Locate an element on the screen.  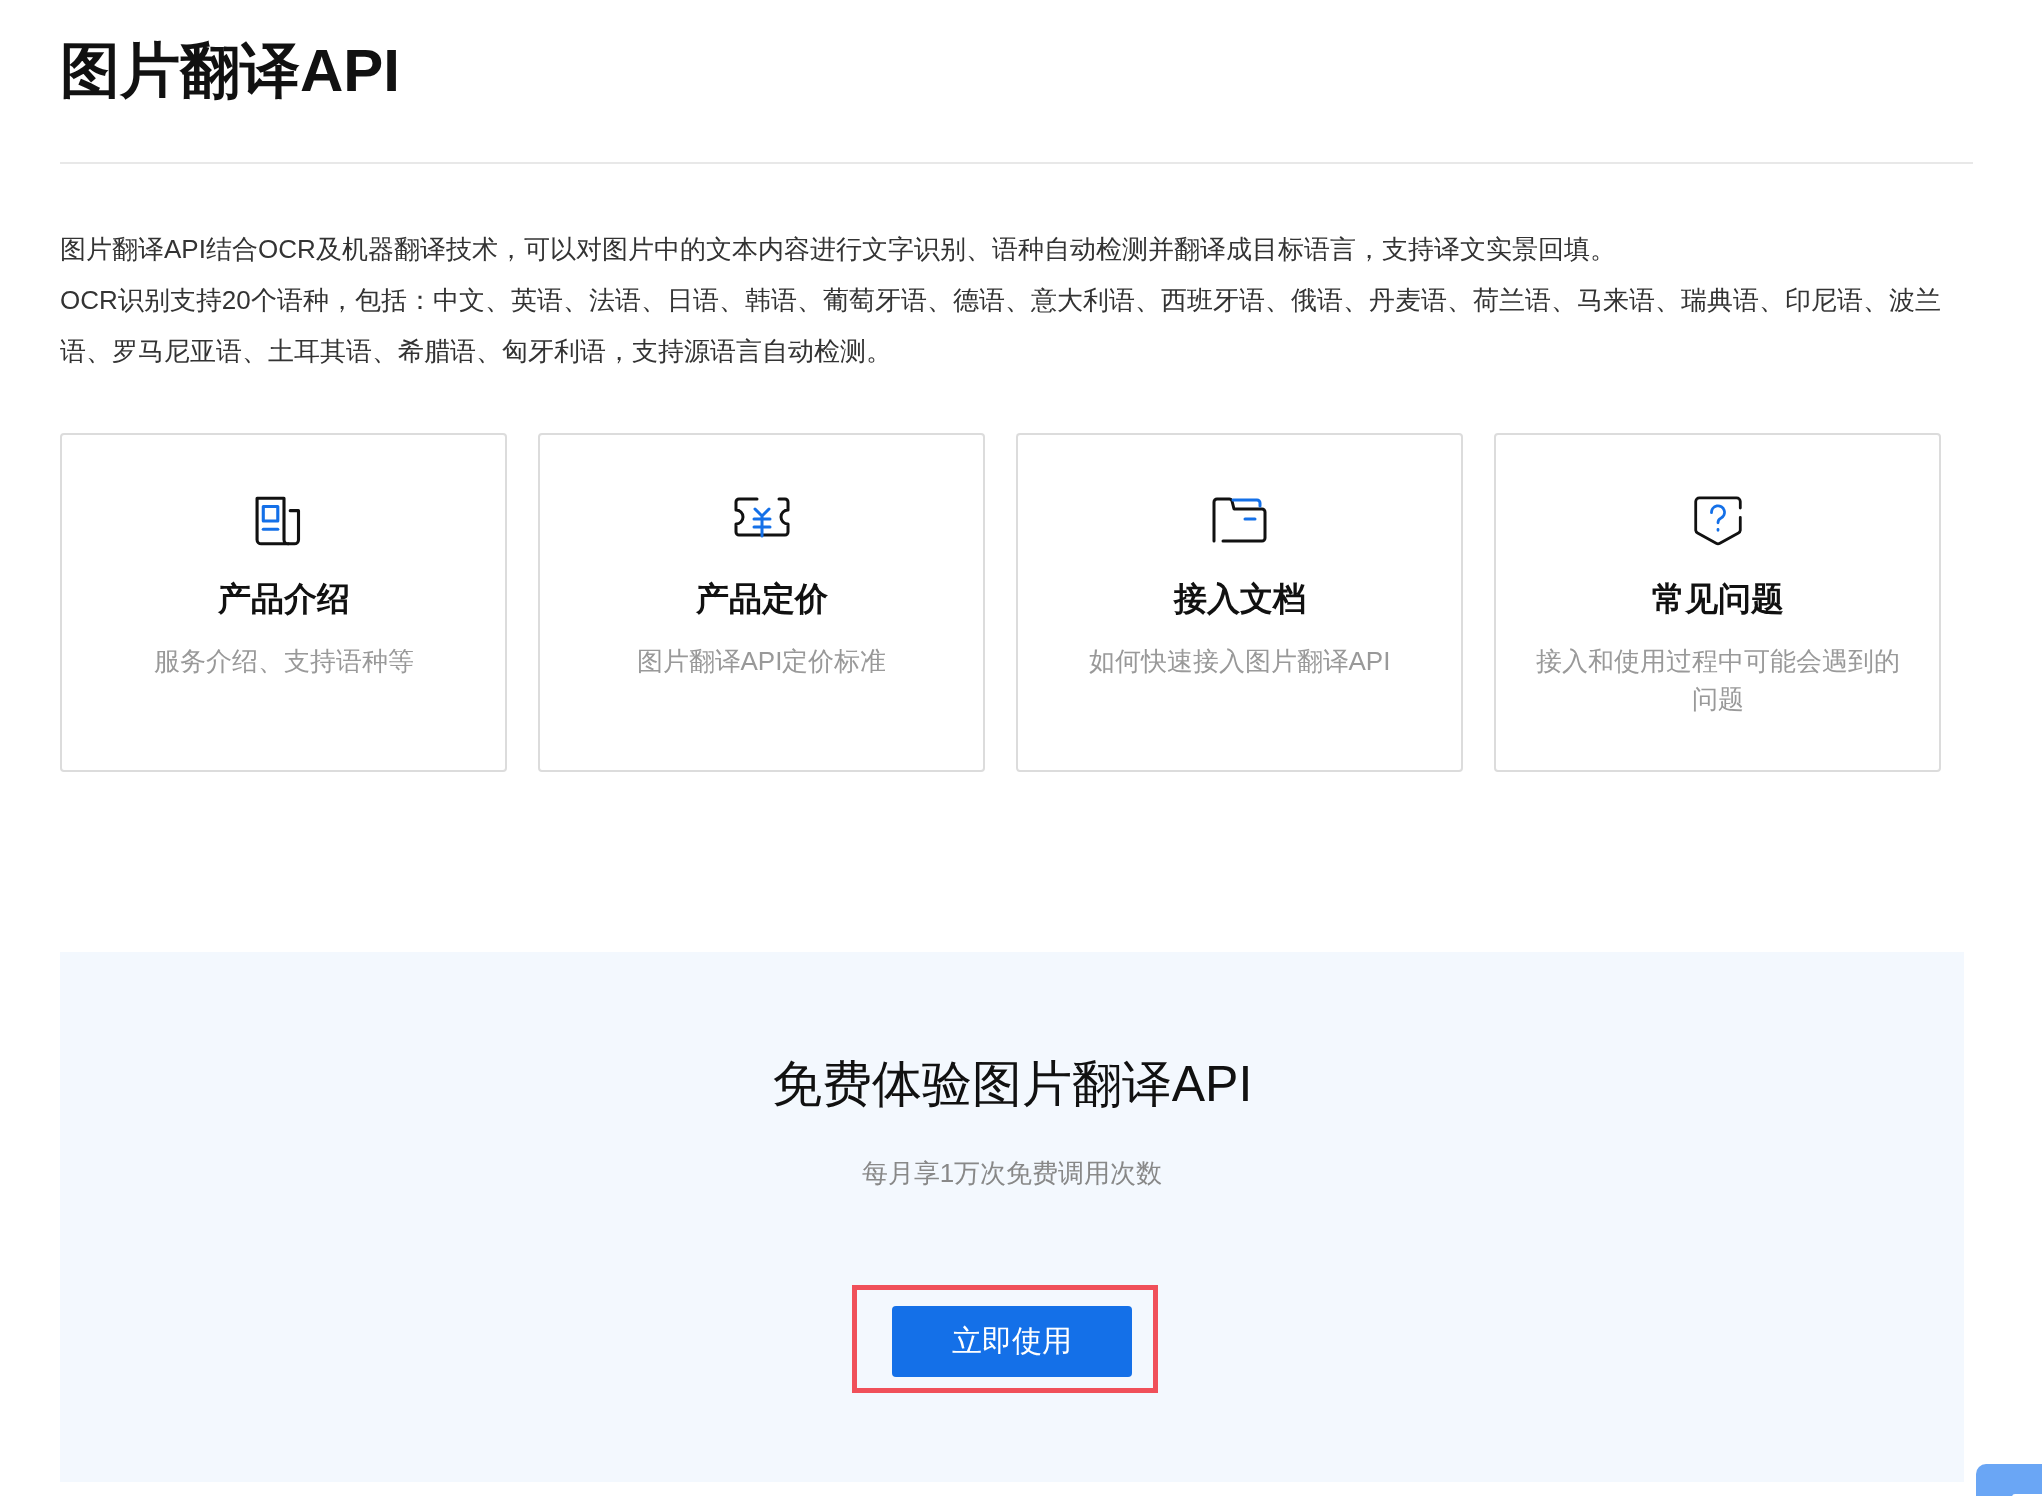
feature-card: 常见问题 接入和使用过程中可能会遇到的问题 is located at coordinates (1717, 602).